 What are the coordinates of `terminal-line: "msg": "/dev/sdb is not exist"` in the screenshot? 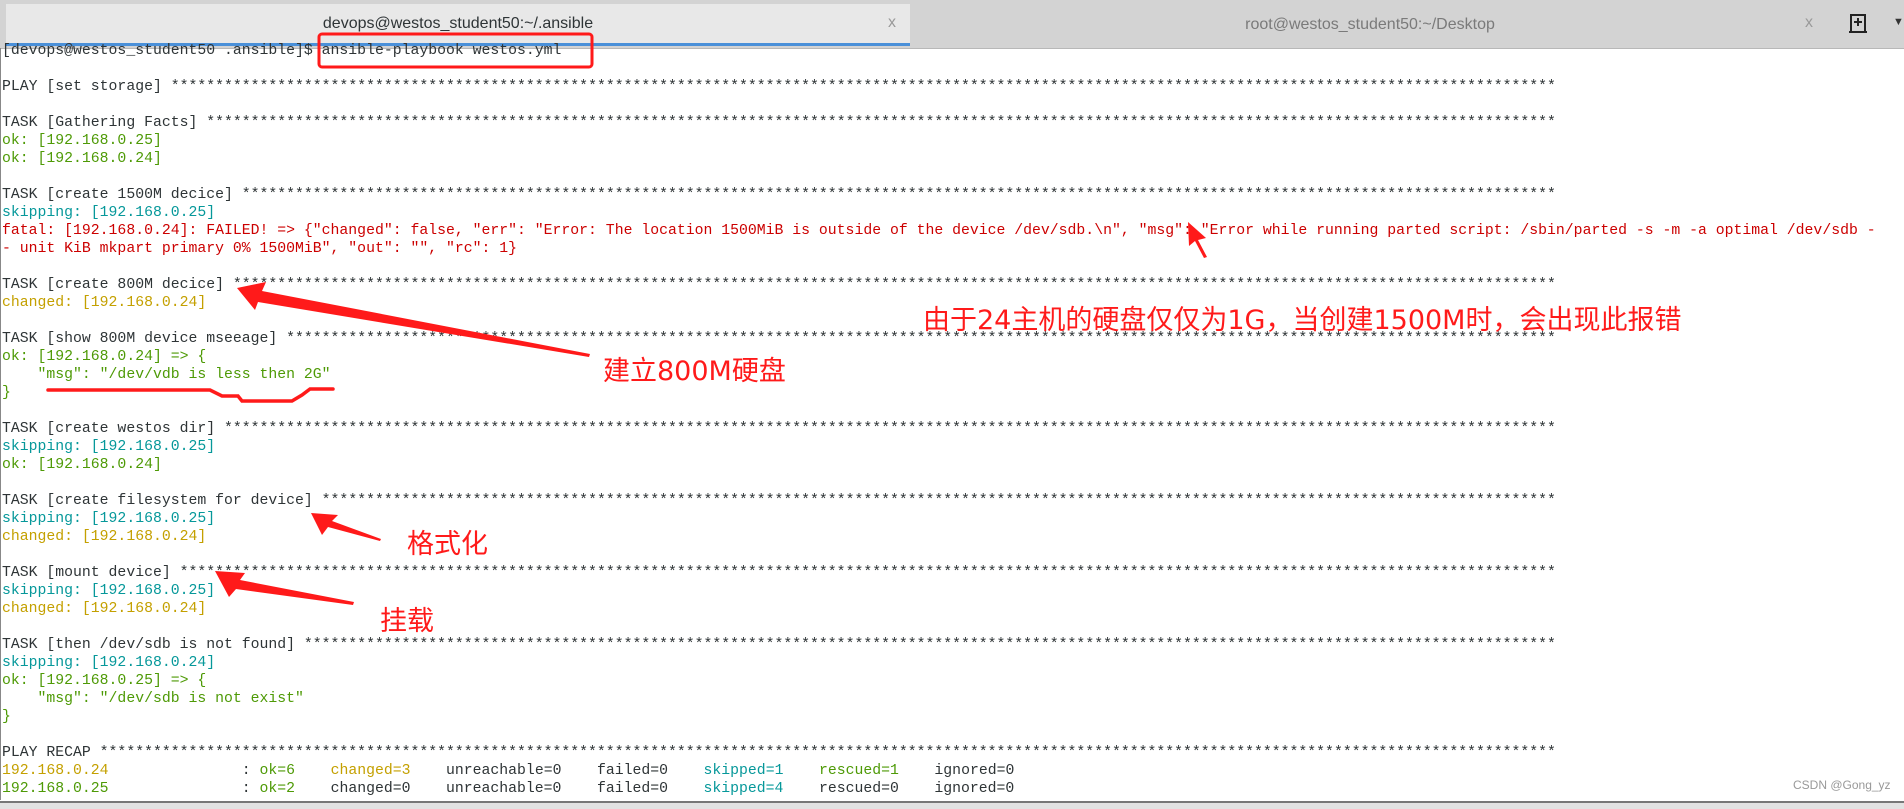 It's located at (939, 699).